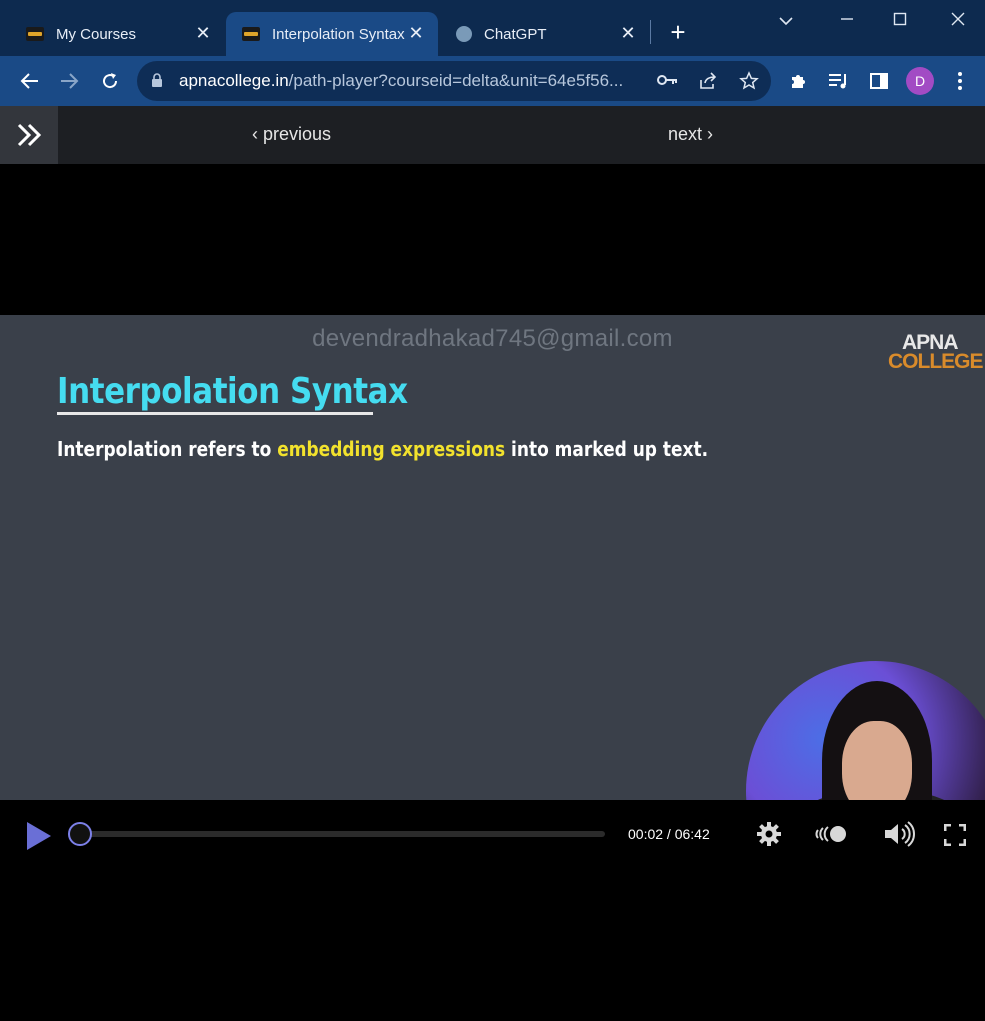 This screenshot has width=985, height=1021. I want to click on video-letterbox-top, so click(492, 239).